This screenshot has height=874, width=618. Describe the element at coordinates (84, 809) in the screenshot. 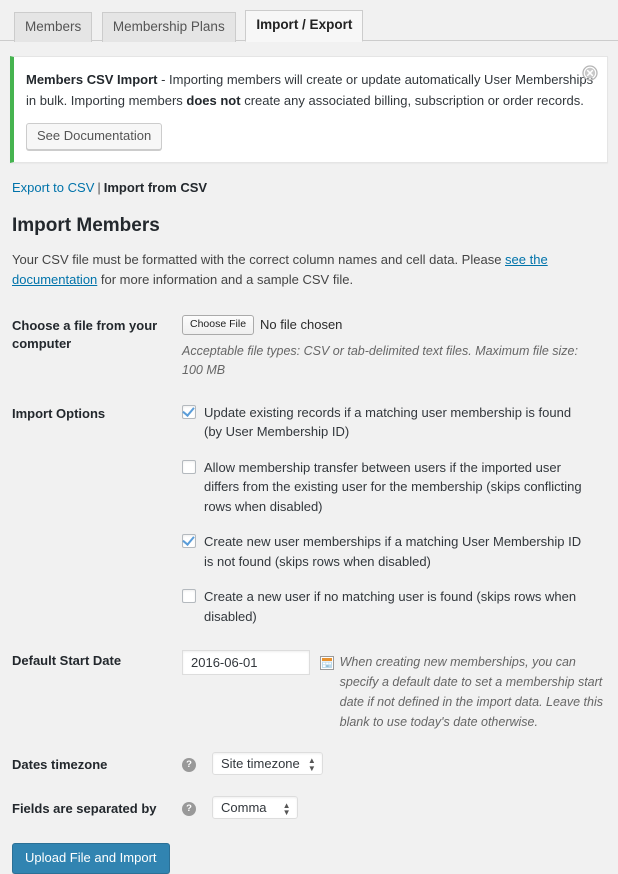

I see `field-separator-label: Fields are separated by` at that location.